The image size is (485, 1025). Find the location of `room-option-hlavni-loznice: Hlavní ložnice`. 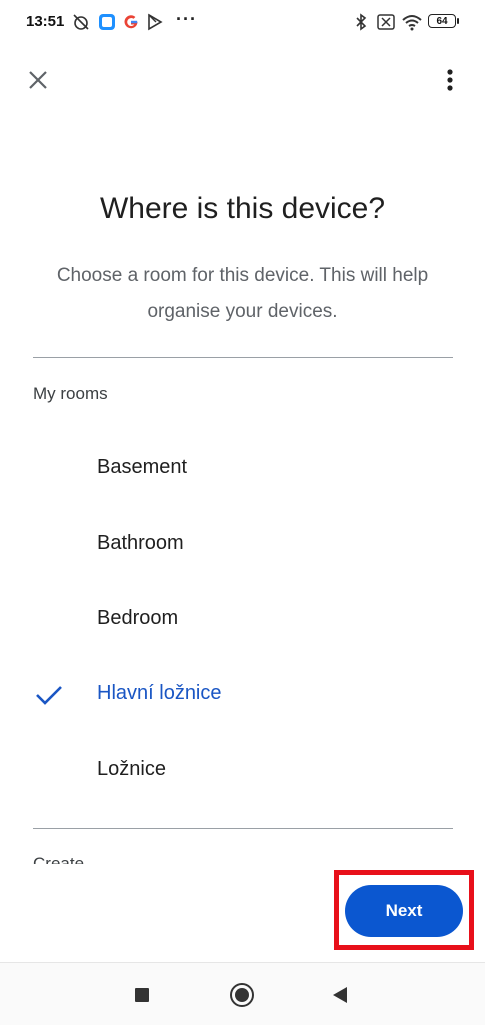

room-option-hlavni-loznice: Hlavní ložnice is located at coordinates (242, 694).